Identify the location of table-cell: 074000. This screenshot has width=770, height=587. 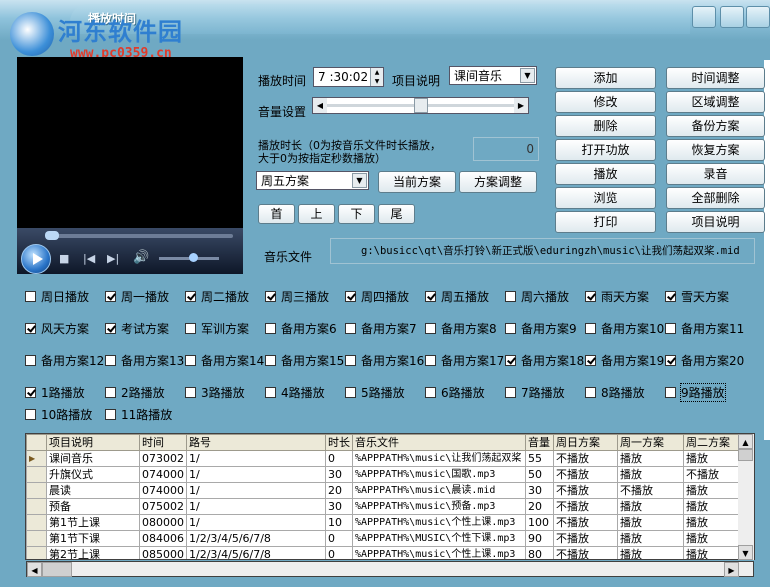
(163, 490).